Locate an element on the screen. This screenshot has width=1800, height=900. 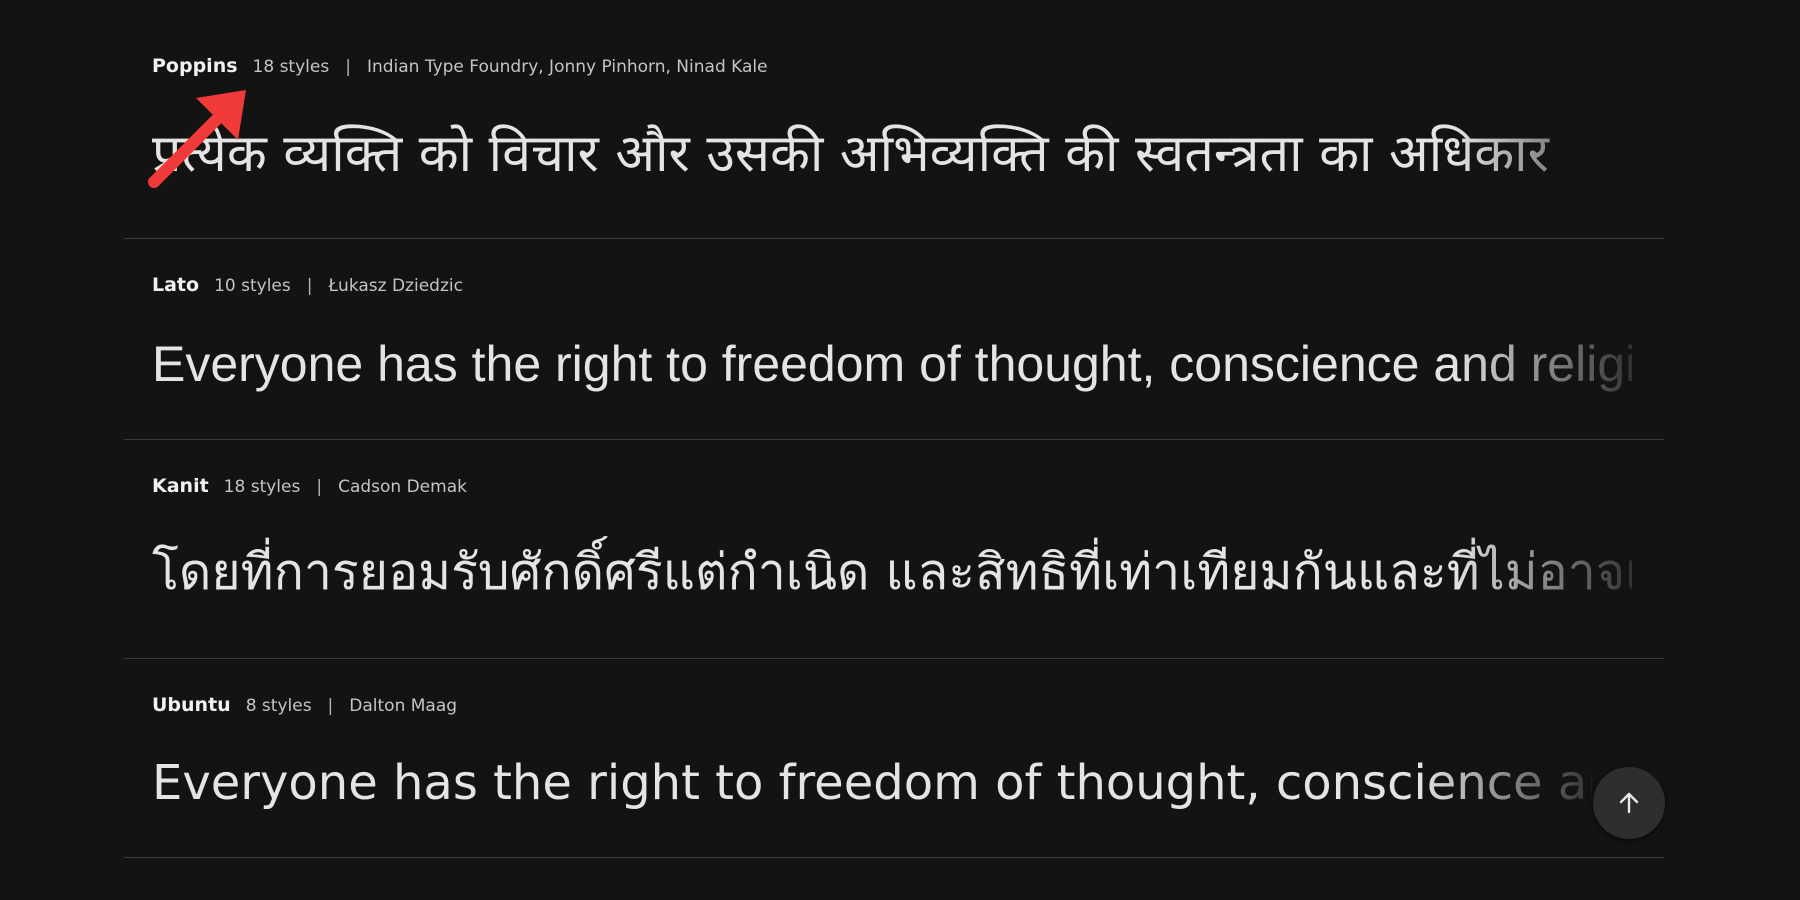
designer-names: Cadson Demak is located at coordinates (402, 487).